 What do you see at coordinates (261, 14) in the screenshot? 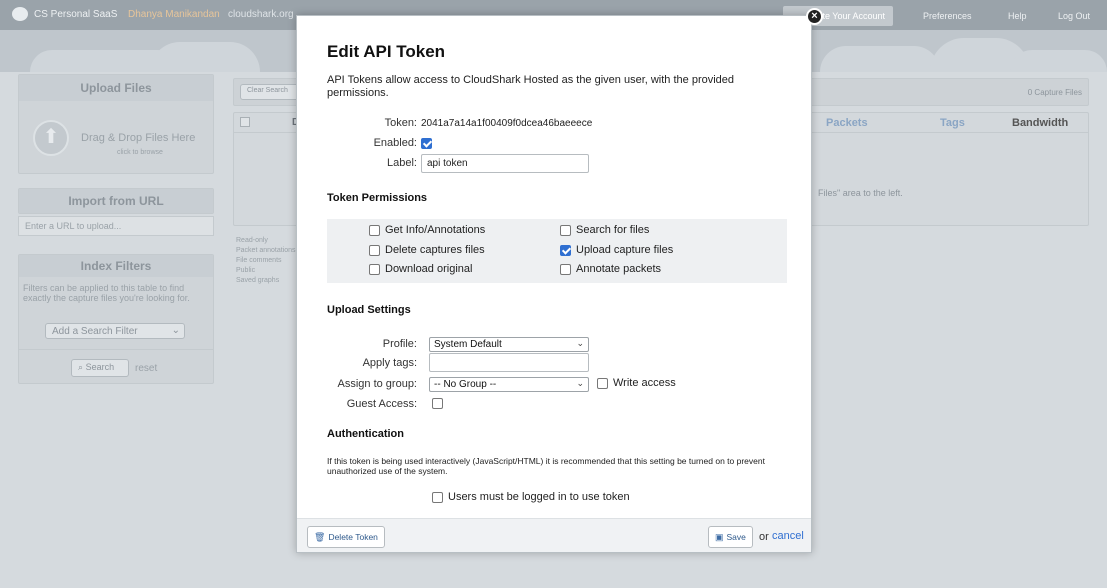
I see `domain-name: cloudshark.org` at bounding box center [261, 14].